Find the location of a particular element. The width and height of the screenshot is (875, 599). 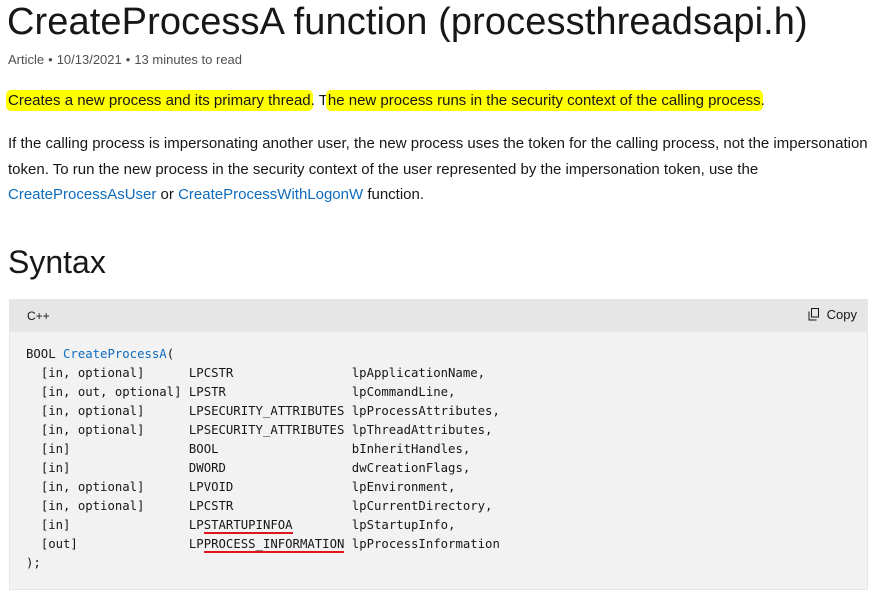

param-name: lpThreadAttributes, is located at coordinates (422, 430).